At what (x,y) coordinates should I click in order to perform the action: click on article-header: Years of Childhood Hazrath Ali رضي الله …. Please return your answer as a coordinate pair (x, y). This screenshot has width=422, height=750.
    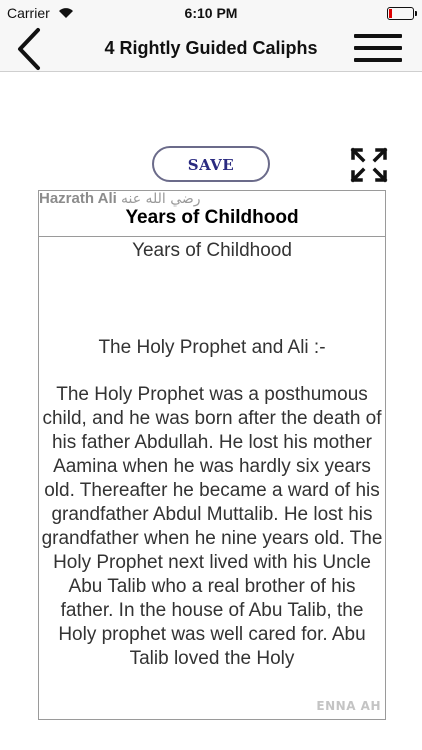
    Looking at the image, I should click on (212, 214).